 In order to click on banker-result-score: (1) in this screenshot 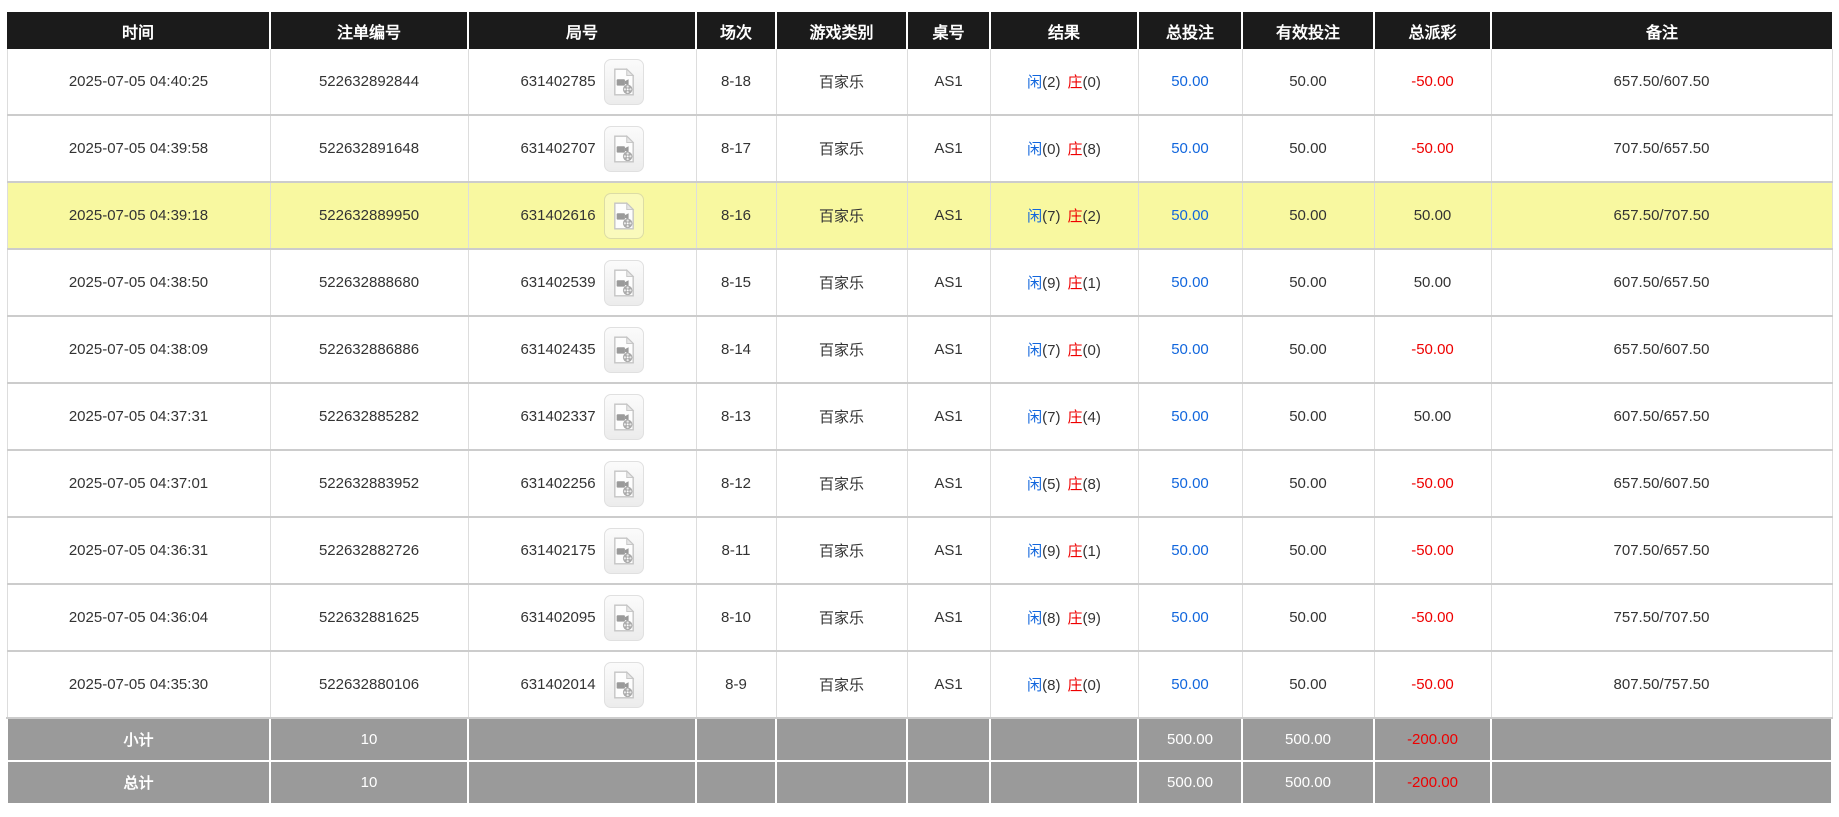, I will do `click(1091, 551)`.